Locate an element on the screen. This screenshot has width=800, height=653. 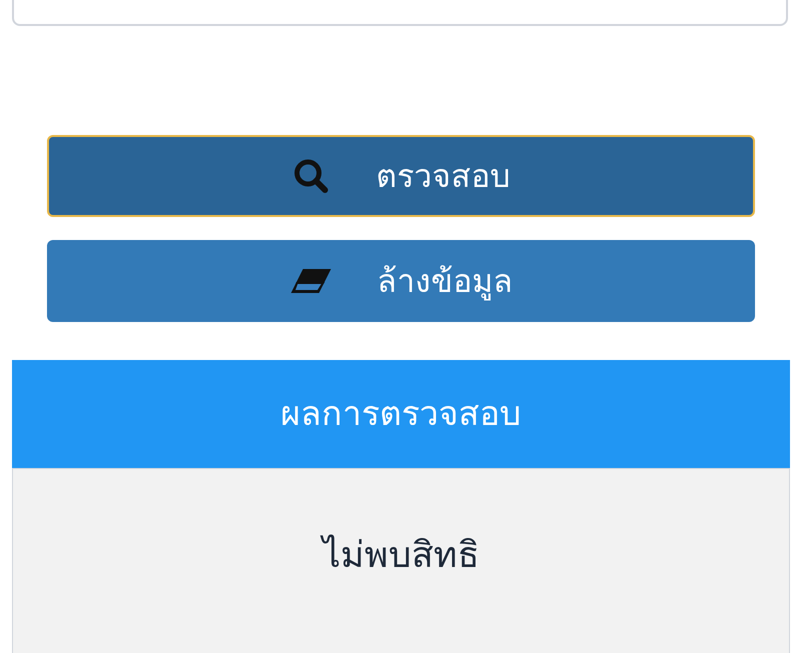
eraser-icon is located at coordinates (311, 281).